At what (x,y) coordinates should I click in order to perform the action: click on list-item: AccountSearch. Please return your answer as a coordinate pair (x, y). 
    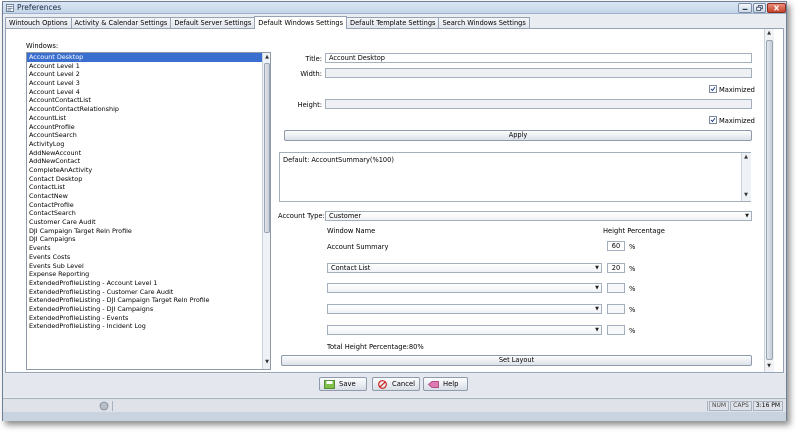
    Looking at the image, I should click on (145, 135).